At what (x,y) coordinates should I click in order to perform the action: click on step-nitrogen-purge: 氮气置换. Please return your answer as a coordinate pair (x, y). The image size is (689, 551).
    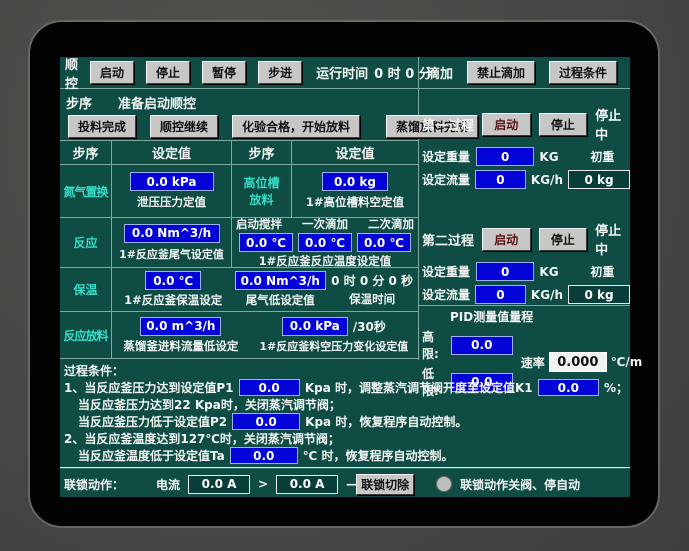
    Looking at the image, I should click on (86, 191).